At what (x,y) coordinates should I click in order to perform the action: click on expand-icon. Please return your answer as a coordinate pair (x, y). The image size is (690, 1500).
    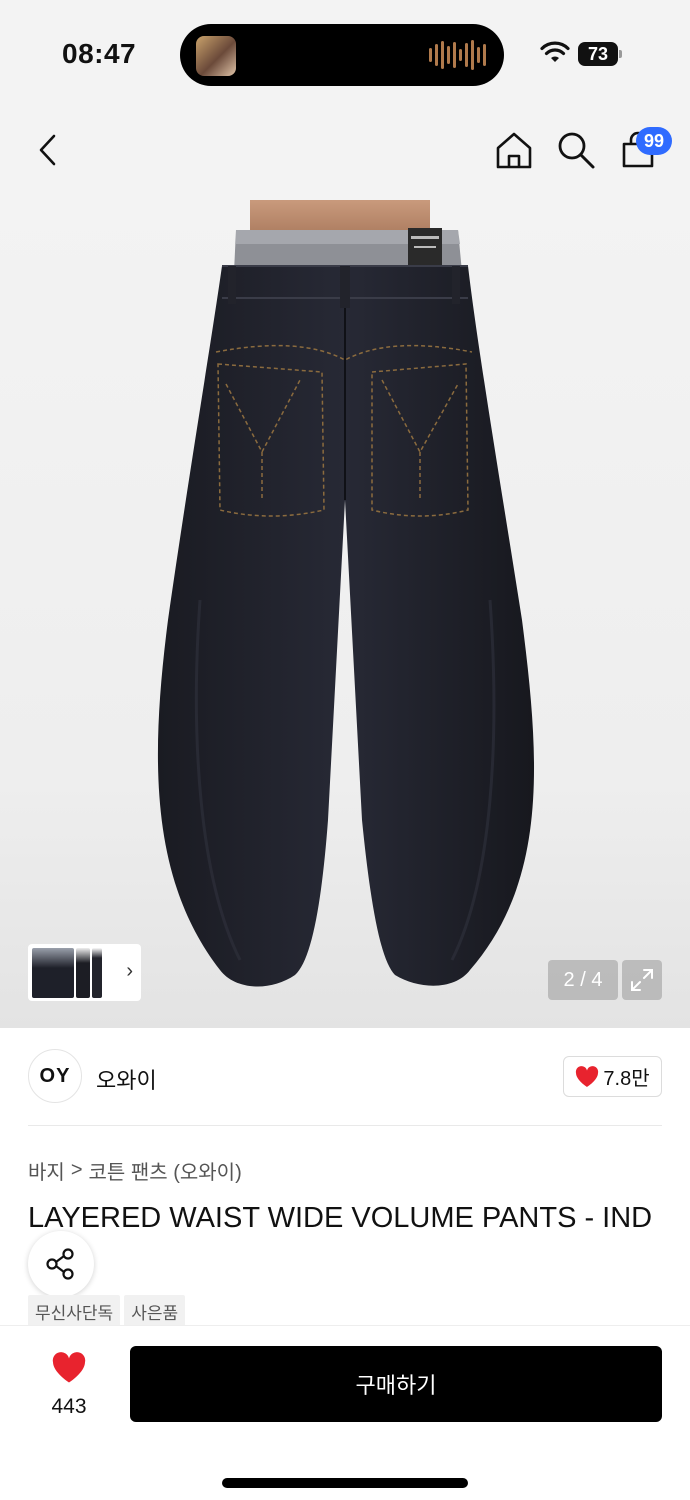
    Looking at the image, I should click on (642, 980).